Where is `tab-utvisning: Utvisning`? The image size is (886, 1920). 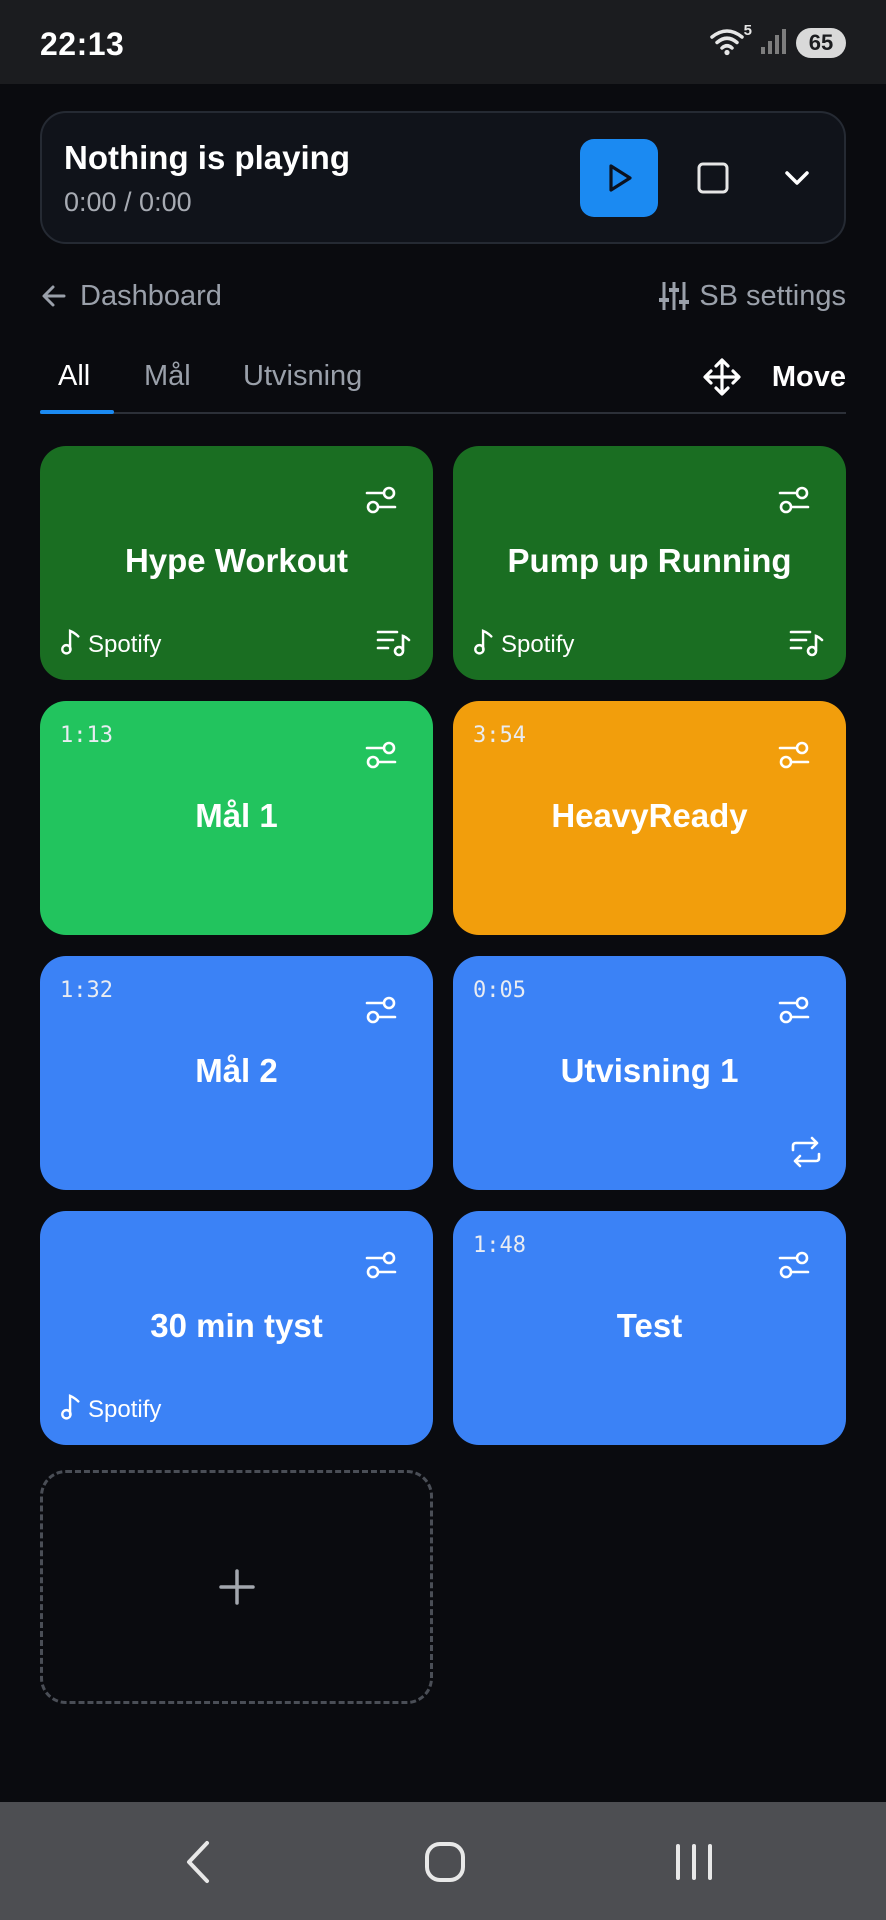
tab-utvisning: Utvisning is located at coordinates (302, 376).